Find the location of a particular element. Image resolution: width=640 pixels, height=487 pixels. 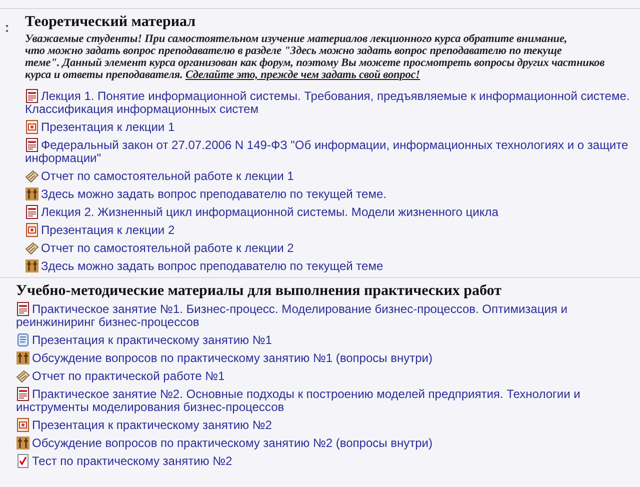

section-title: Теоретический материал is located at coordinates (111, 22).